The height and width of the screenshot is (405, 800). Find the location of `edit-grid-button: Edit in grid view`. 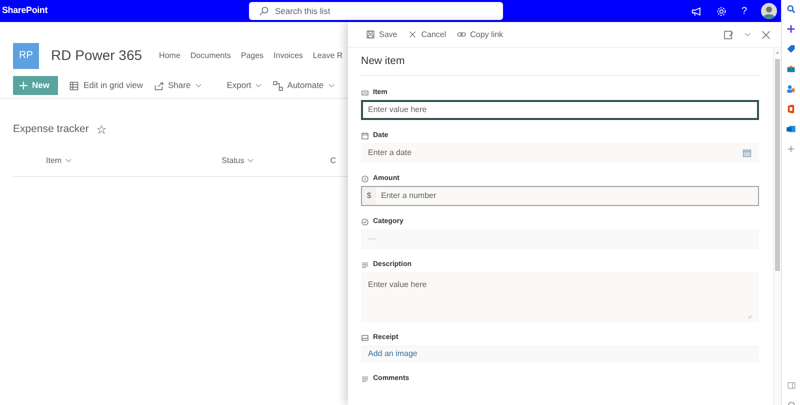

edit-grid-button: Edit in grid view is located at coordinates (106, 85).